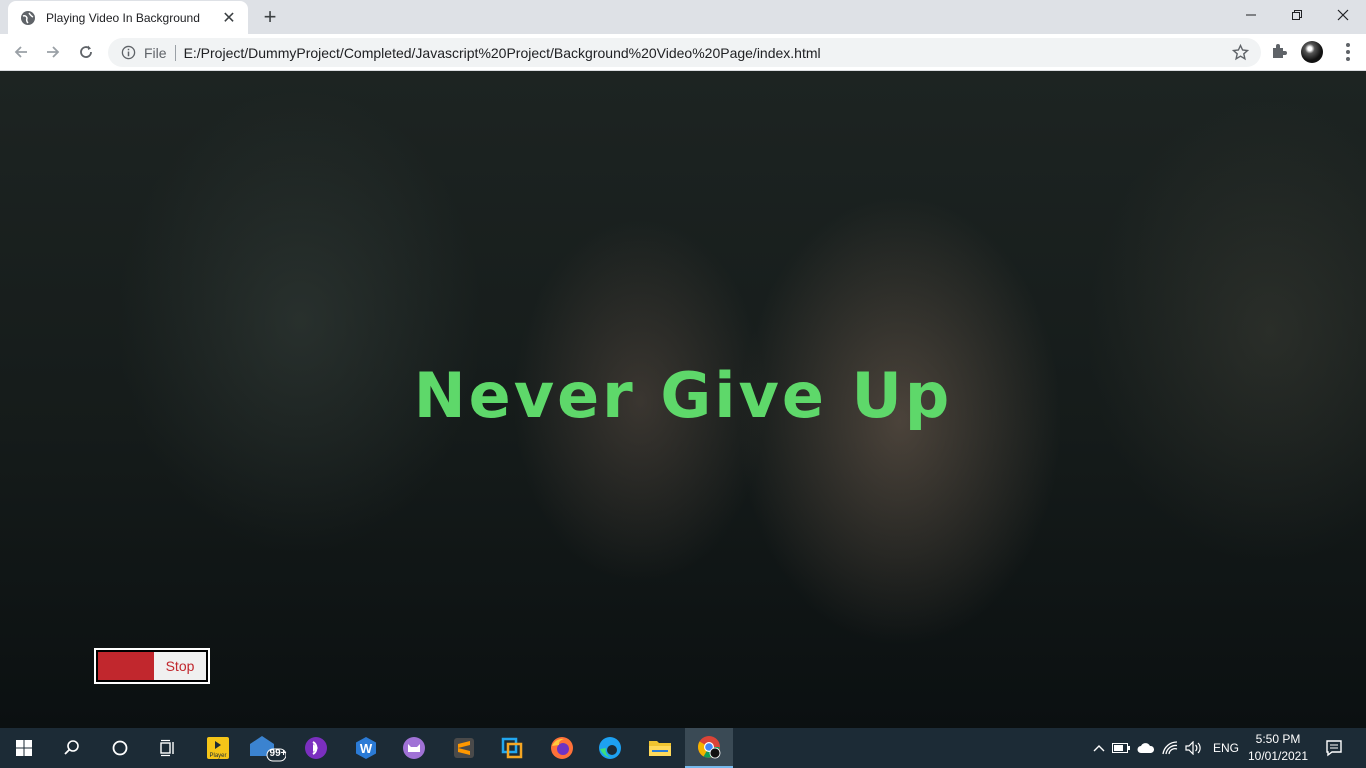  What do you see at coordinates (278, 753) in the screenshot?
I see `mail-badge: 99+` at bounding box center [278, 753].